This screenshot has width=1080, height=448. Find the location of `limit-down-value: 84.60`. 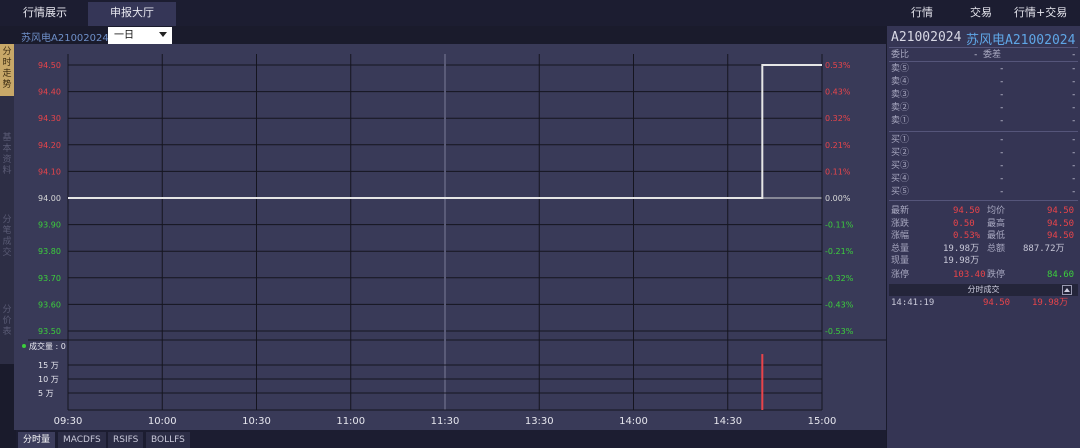

limit-down-value: 84.60 is located at coordinates (1061, 275).